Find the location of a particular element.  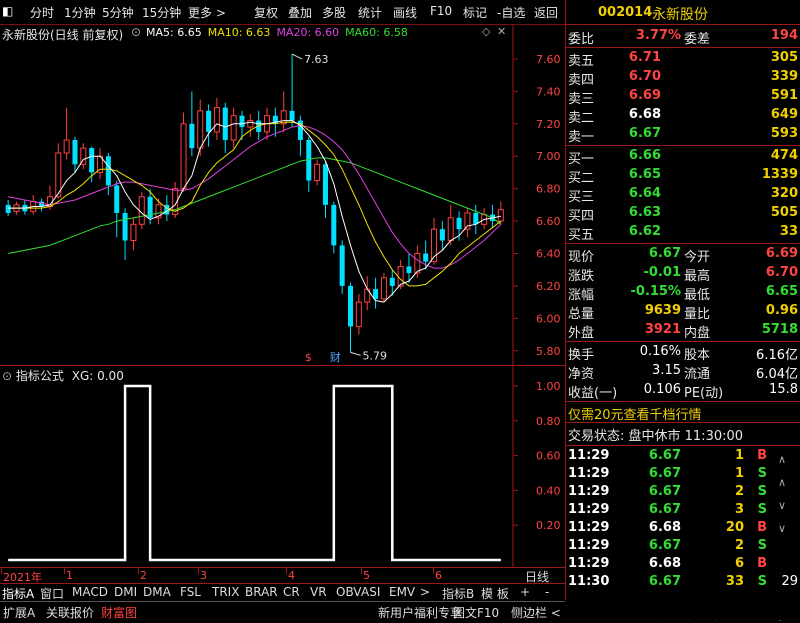

bid-row: 买五 6.62 33 is located at coordinates (683, 233).